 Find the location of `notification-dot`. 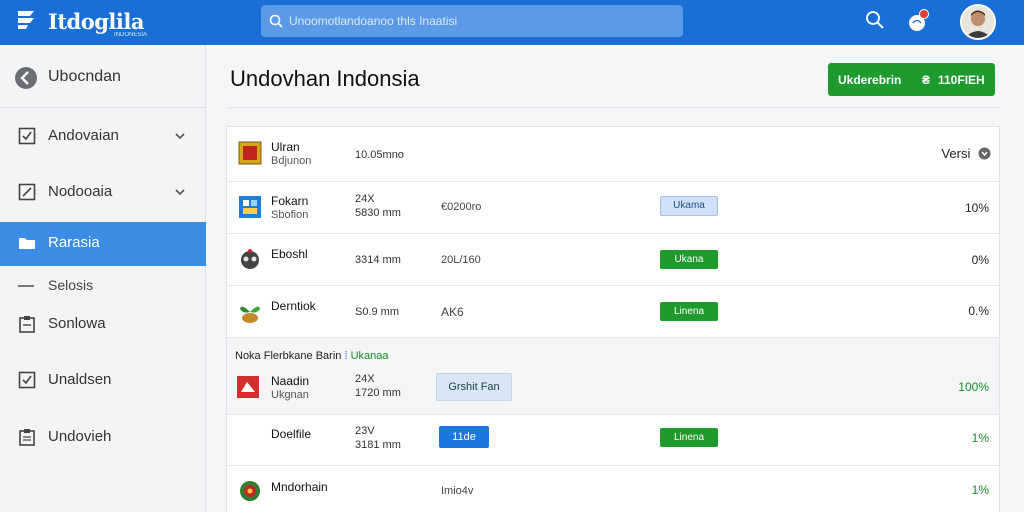

notification-dot is located at coordinates (924, 14).